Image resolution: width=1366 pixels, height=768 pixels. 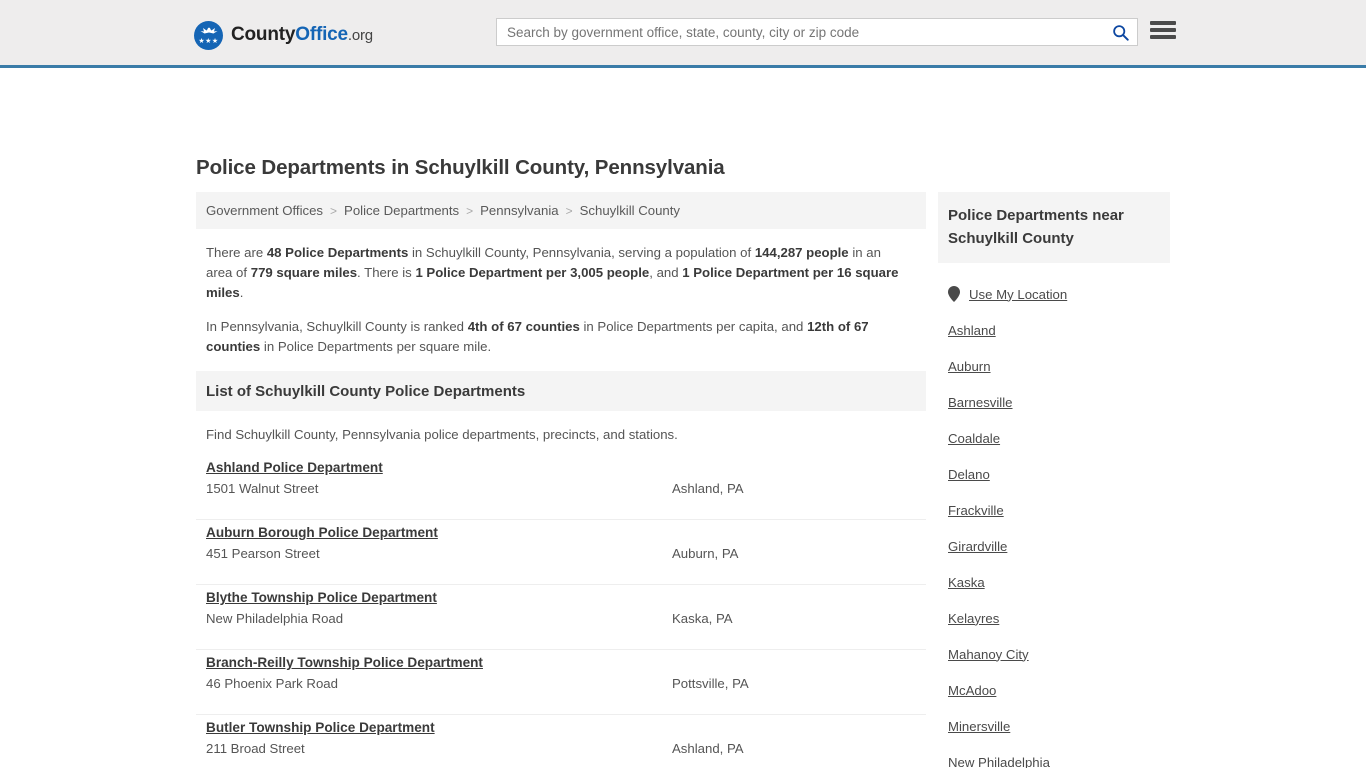 What do you see at coordinates (321, 34) in the screenshot?
I see `brand-office: Office` at bounding box center [321, 34].